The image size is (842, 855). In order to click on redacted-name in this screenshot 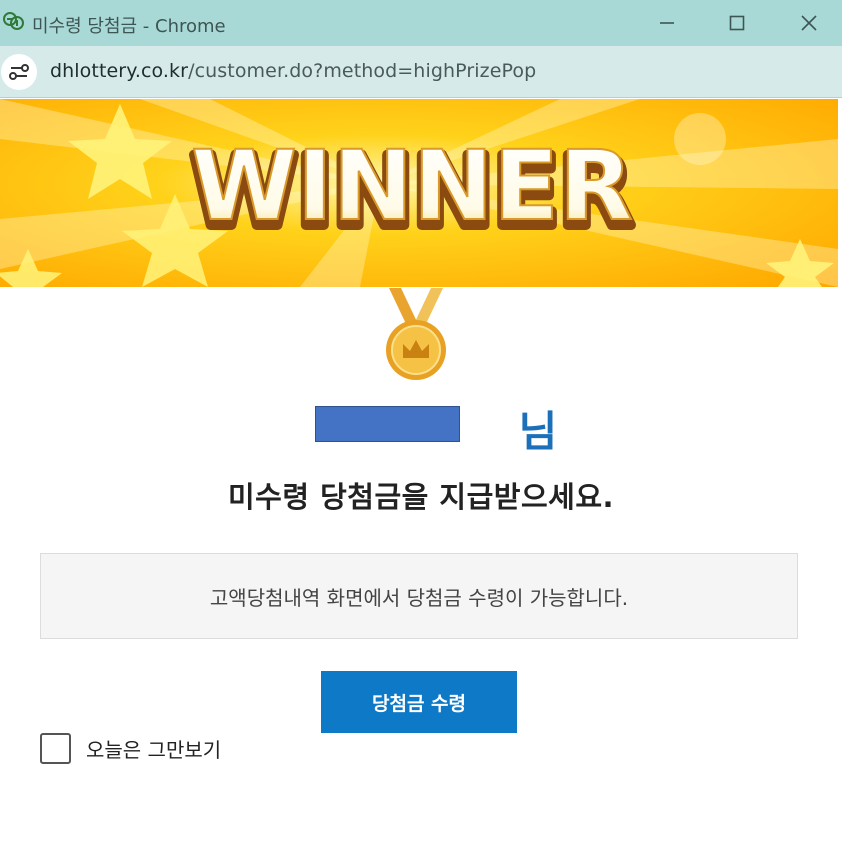, I will do `click(387, 424)`.